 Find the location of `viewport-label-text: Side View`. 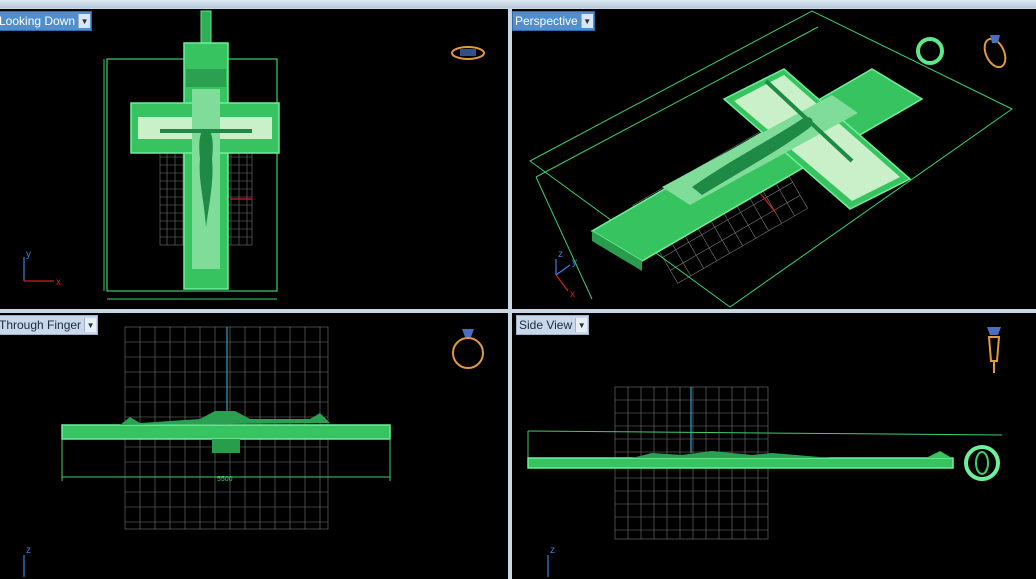

viewport-label-text: Side View is located at coordinates (546, 325).